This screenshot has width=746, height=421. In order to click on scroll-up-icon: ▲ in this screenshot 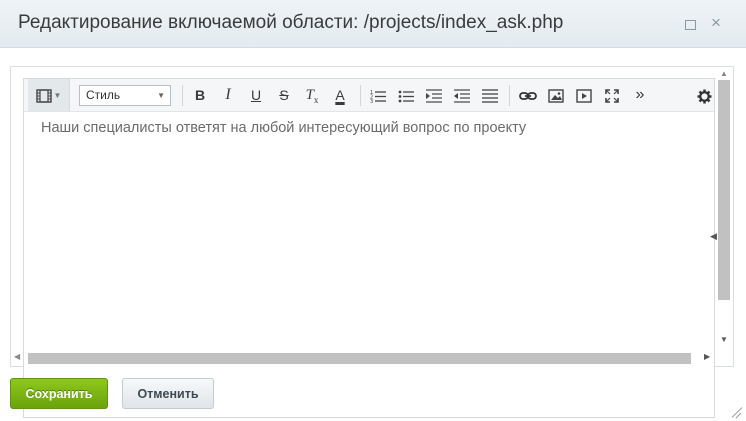, I will do `click(724, 73)`.